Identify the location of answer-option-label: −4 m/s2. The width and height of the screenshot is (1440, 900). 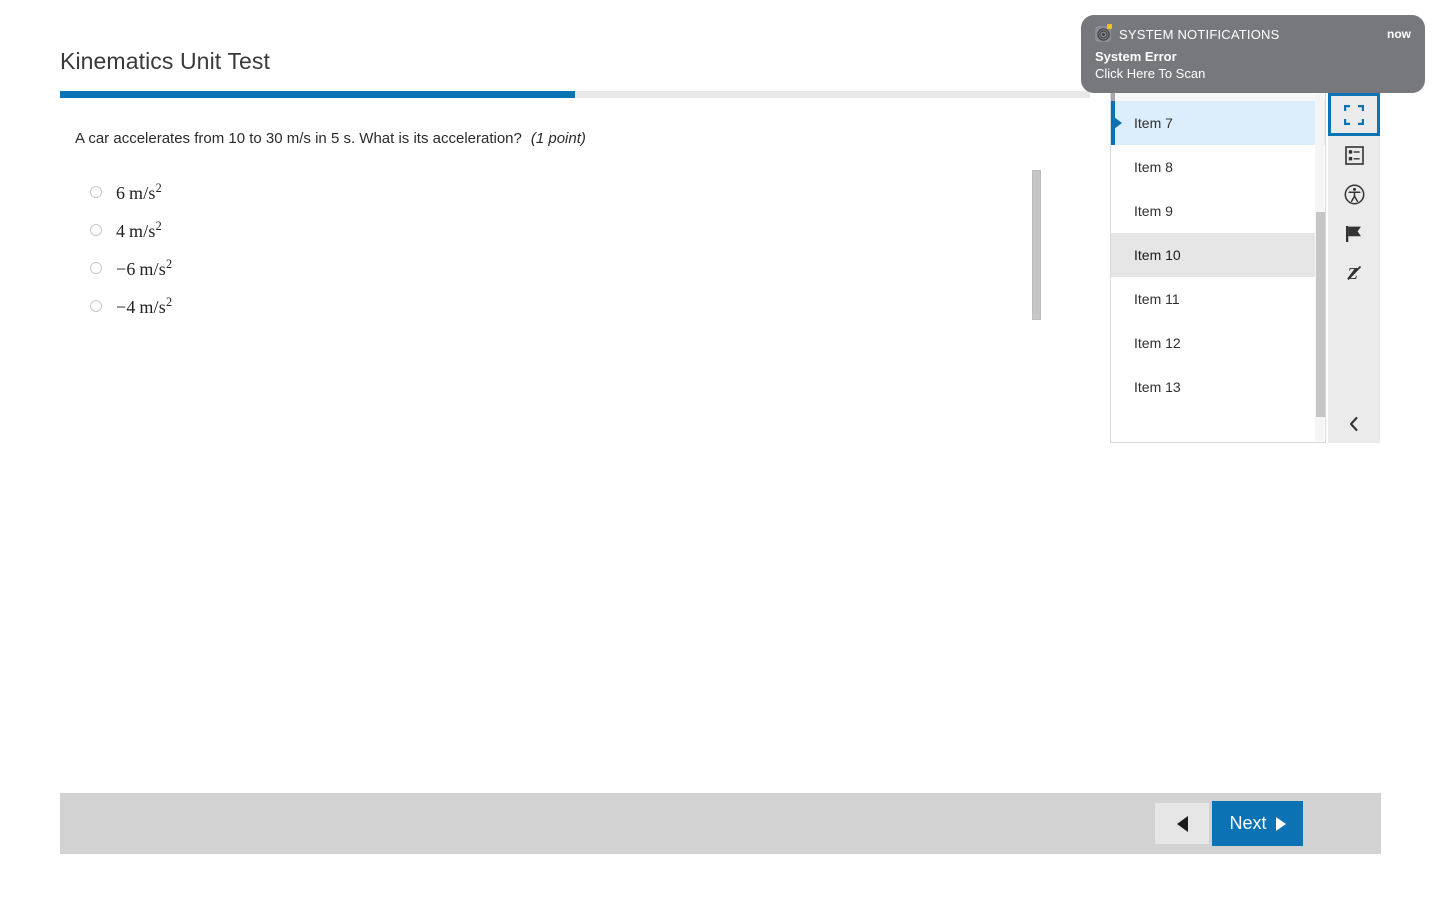
(144, 305).